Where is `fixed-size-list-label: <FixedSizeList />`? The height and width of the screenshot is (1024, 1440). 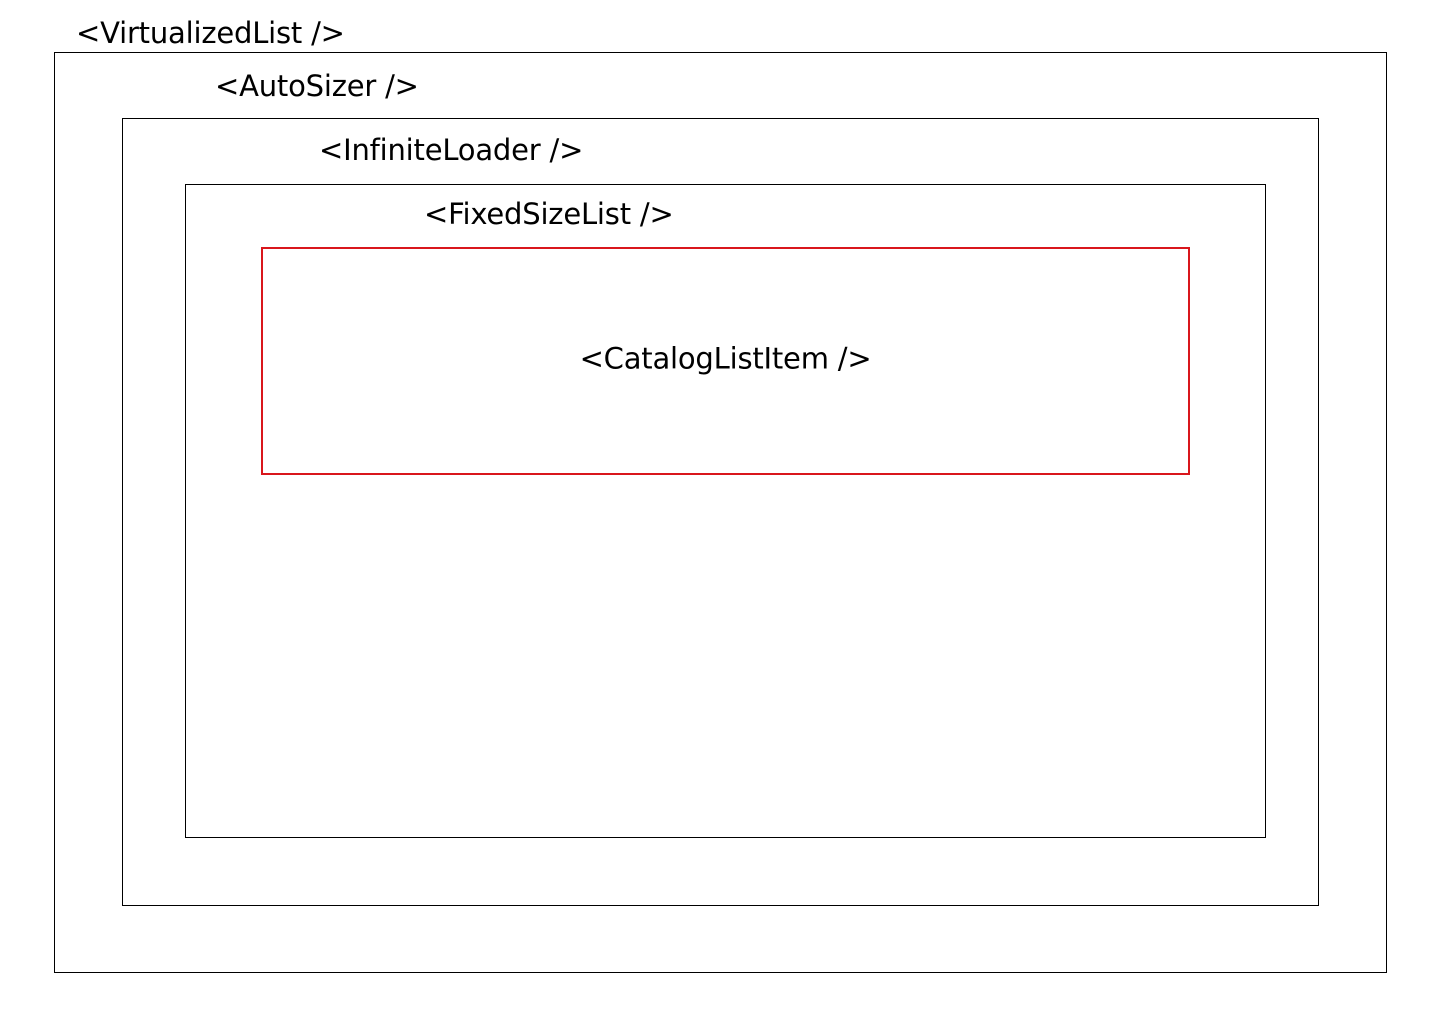 fixed-size-list-label: <FixedSizeList /> is located at coordinates (549, 214).